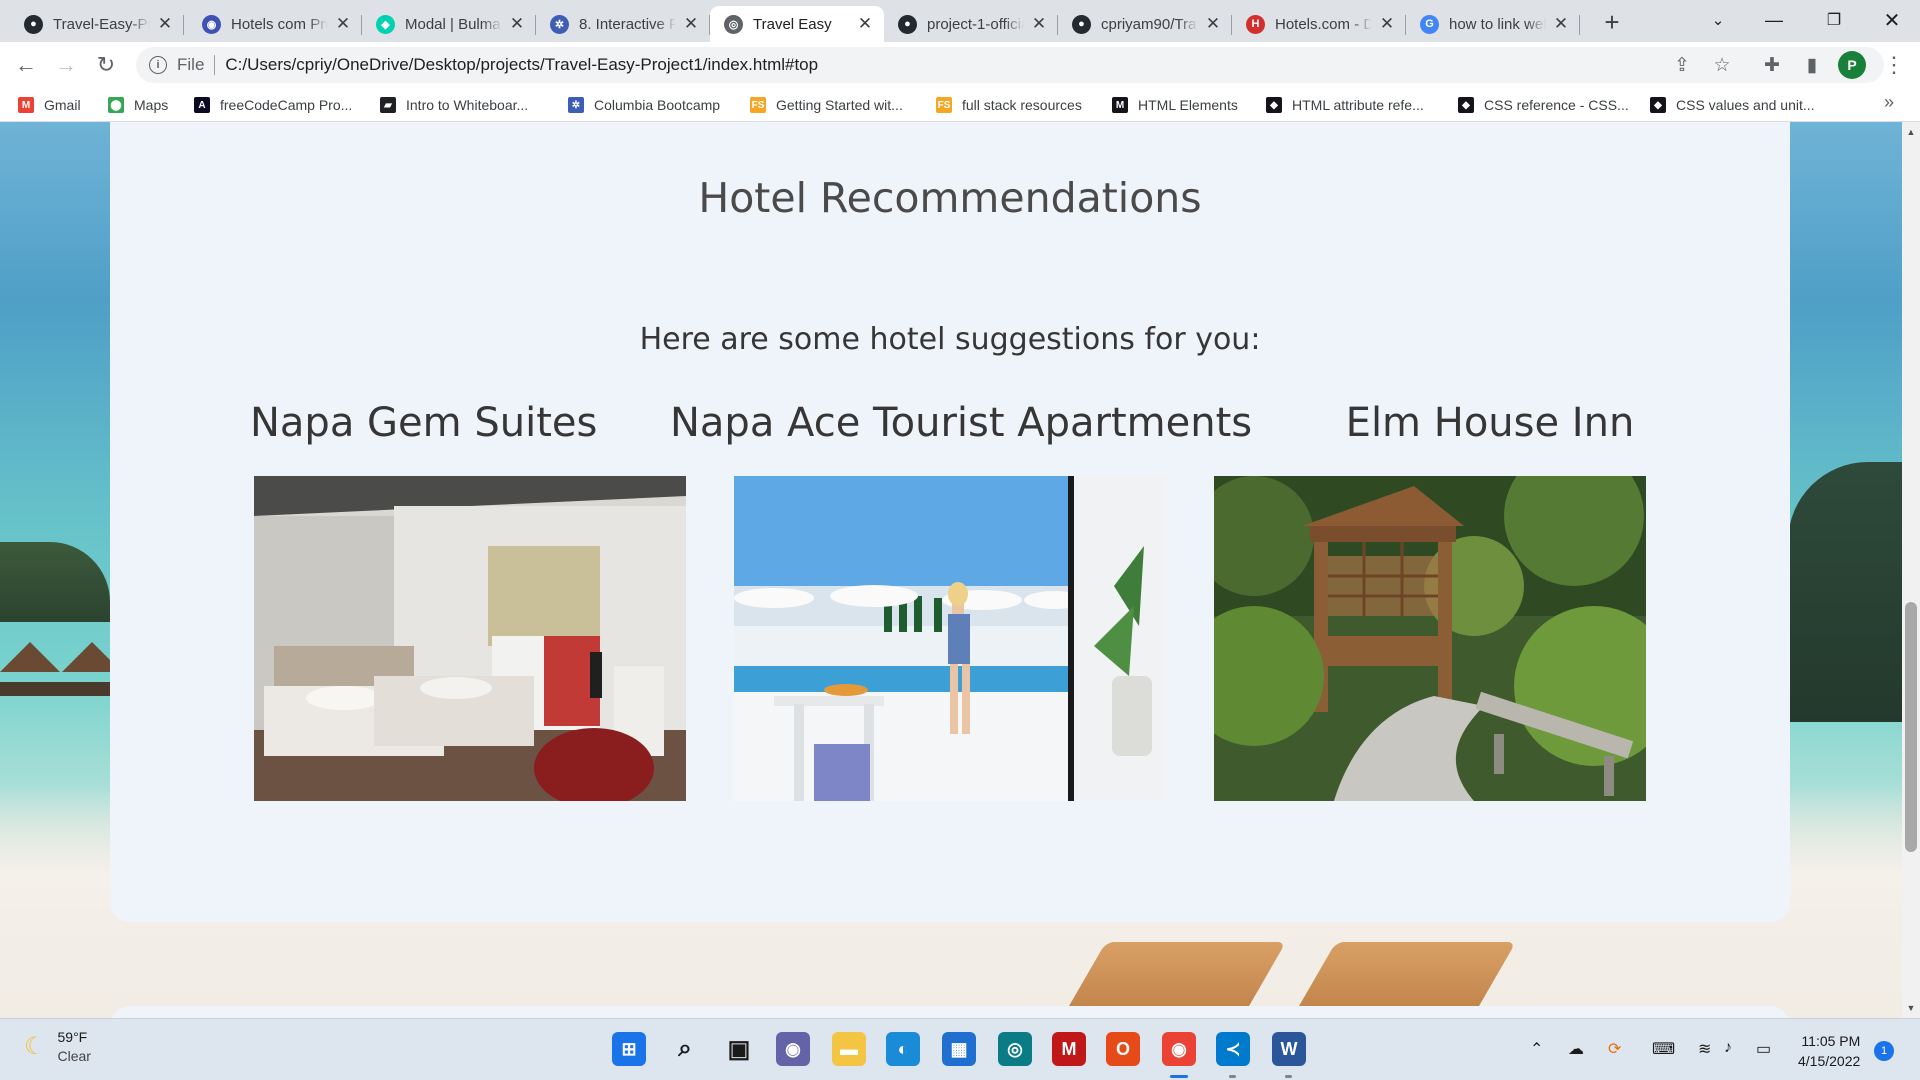 The image size is (1920, 1080). Describe the element at coordinates (1774, 20) in the screenshot. I see `minimize-icon: —` at that location.